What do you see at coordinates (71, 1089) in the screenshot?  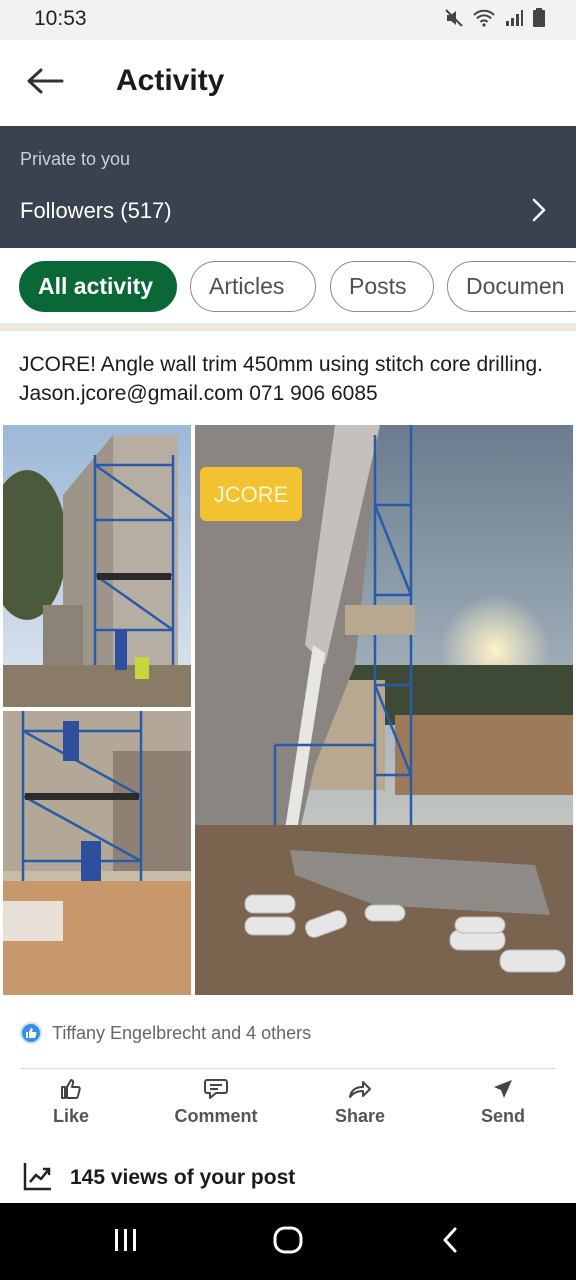 I see `thumbs-up-icon` at bounding box center [71, 1089].